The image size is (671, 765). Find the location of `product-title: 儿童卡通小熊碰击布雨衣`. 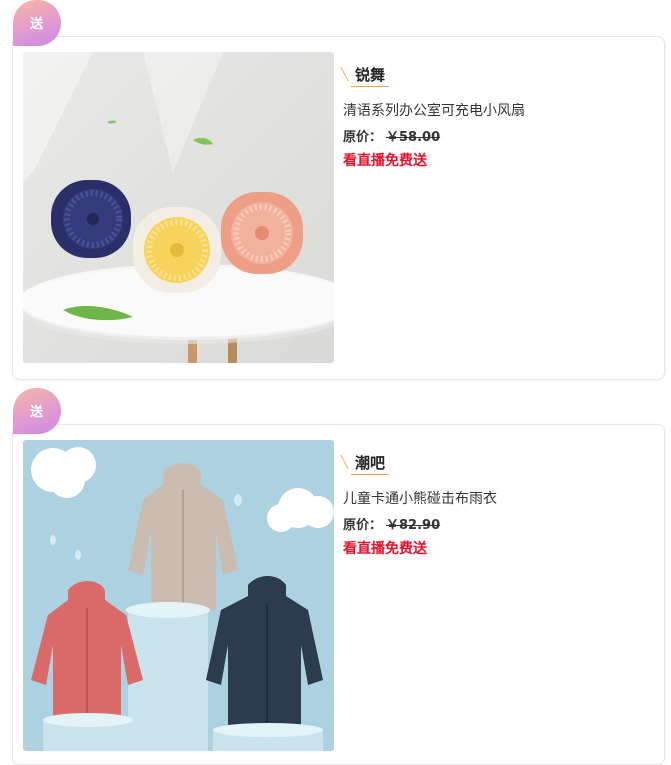

product-title: 儿童卡通小熊碰击布雨衣 is located at coordinates (420, 498).